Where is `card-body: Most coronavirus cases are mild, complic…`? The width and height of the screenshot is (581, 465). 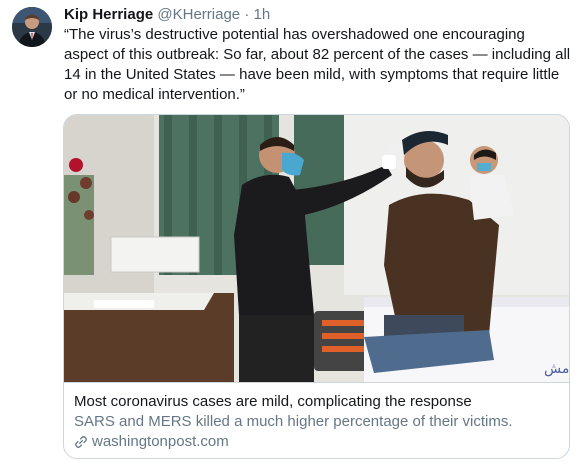 card-body: Most coronavirus cases are mild, complic… is located at coordinates (316, 420).